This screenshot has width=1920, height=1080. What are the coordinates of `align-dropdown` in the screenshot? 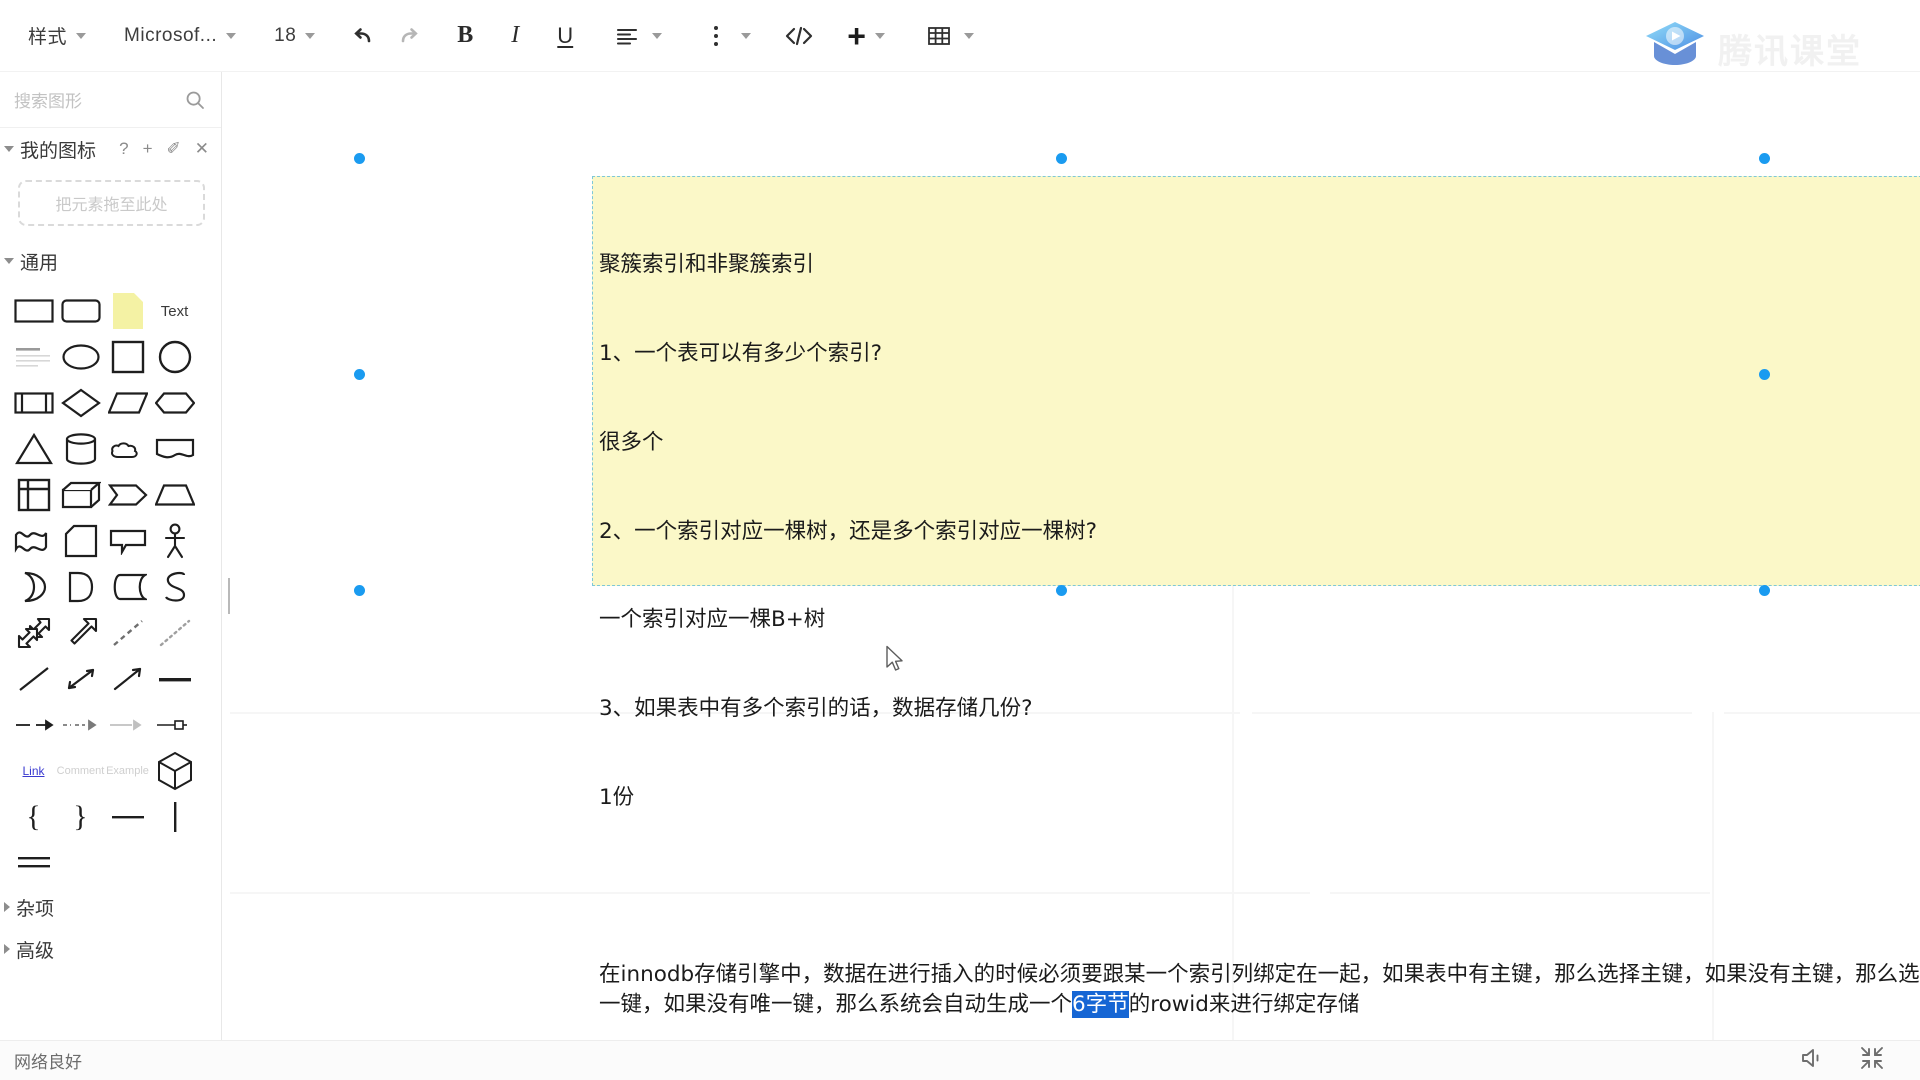 It's located at (636, 36).